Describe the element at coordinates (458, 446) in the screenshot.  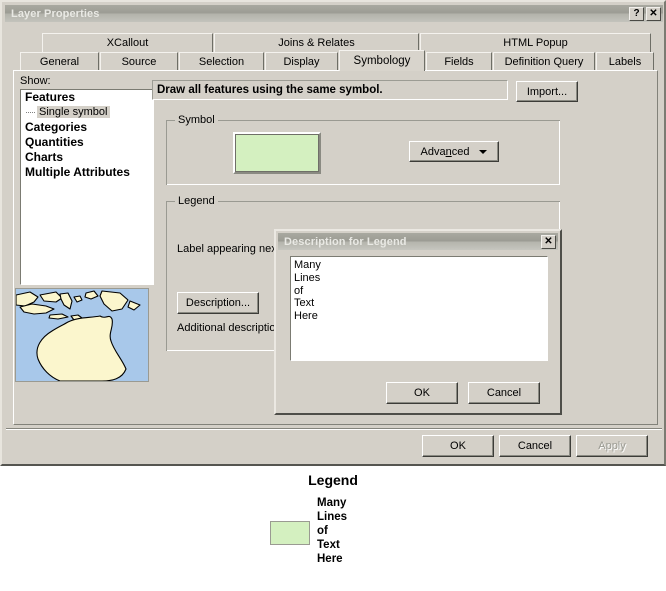
I see `ok-button: OK` at that location.